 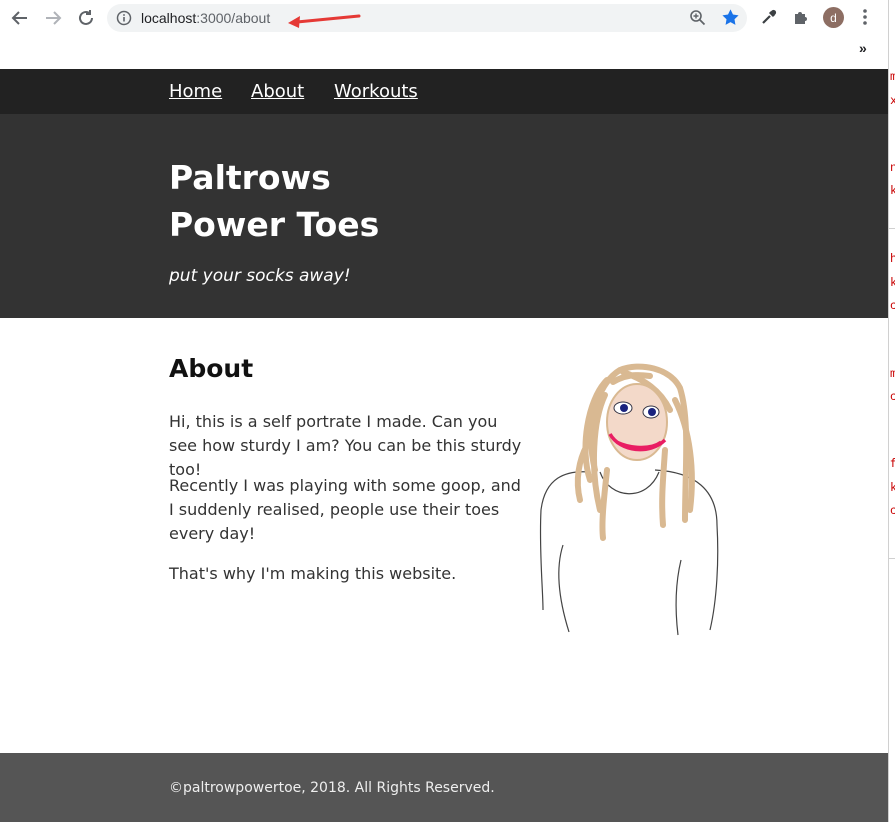 What do you see at coordinates (891, 411) in the screenshot?
I see `devtools-panel-edge: m x n k h k c m c f k c` at bounding box center [891, 411].